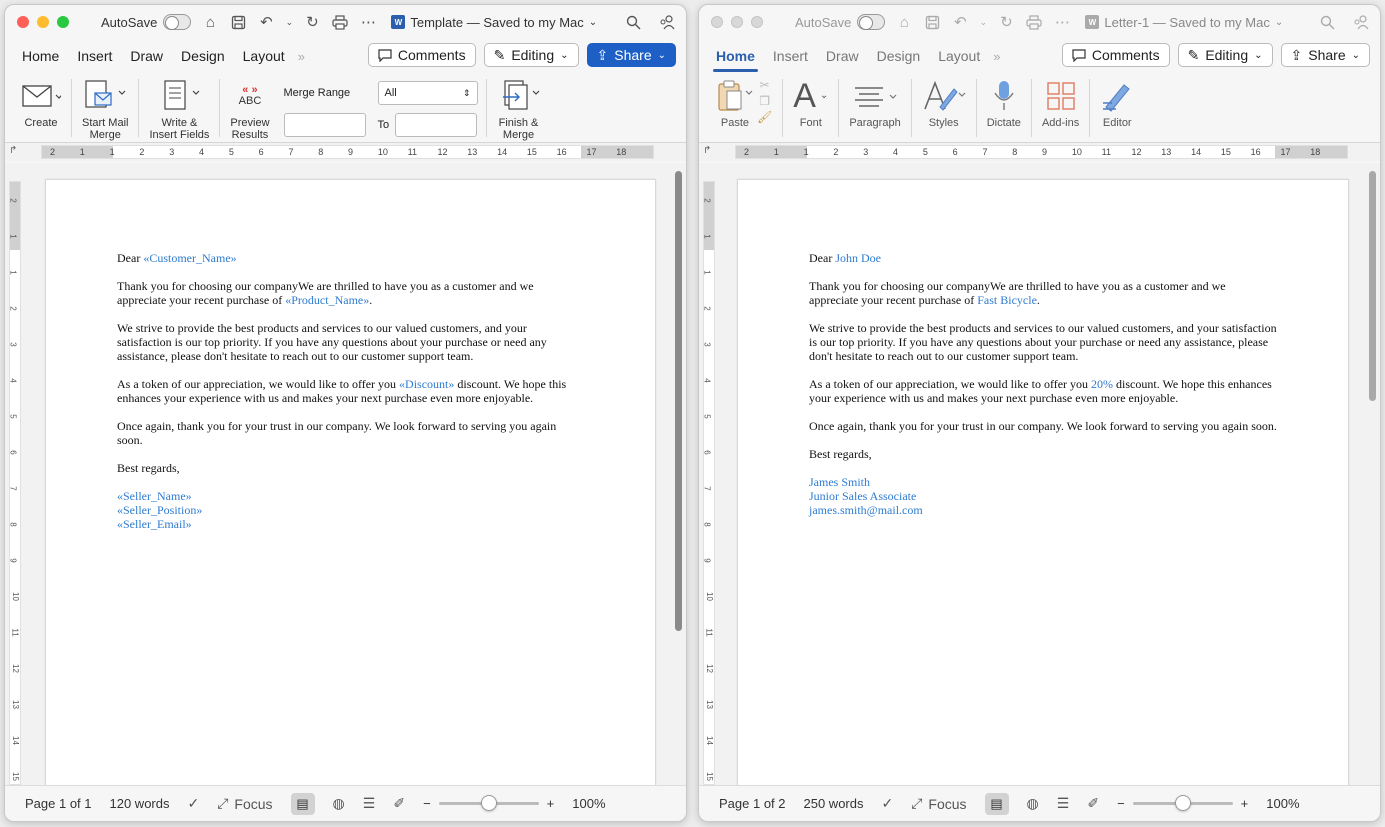  Describe the element at coordinates (519, 109) in the screenshot. I see `finish-merge-button: Finish & Merge` at that location.